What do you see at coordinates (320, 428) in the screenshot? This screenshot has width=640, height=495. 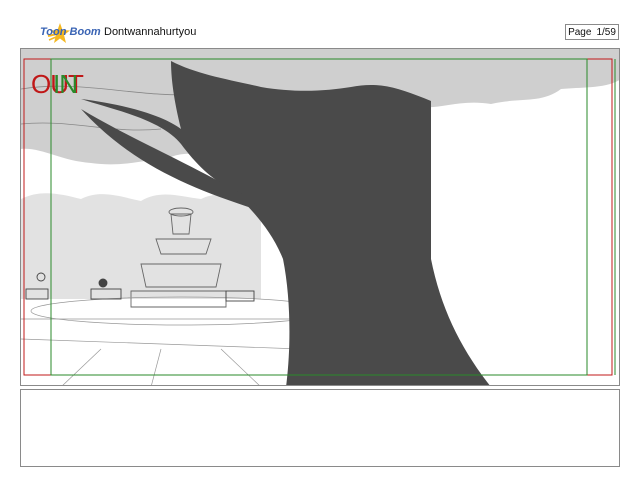 I see `panel-notes-area` at bounding box center [320, 428].